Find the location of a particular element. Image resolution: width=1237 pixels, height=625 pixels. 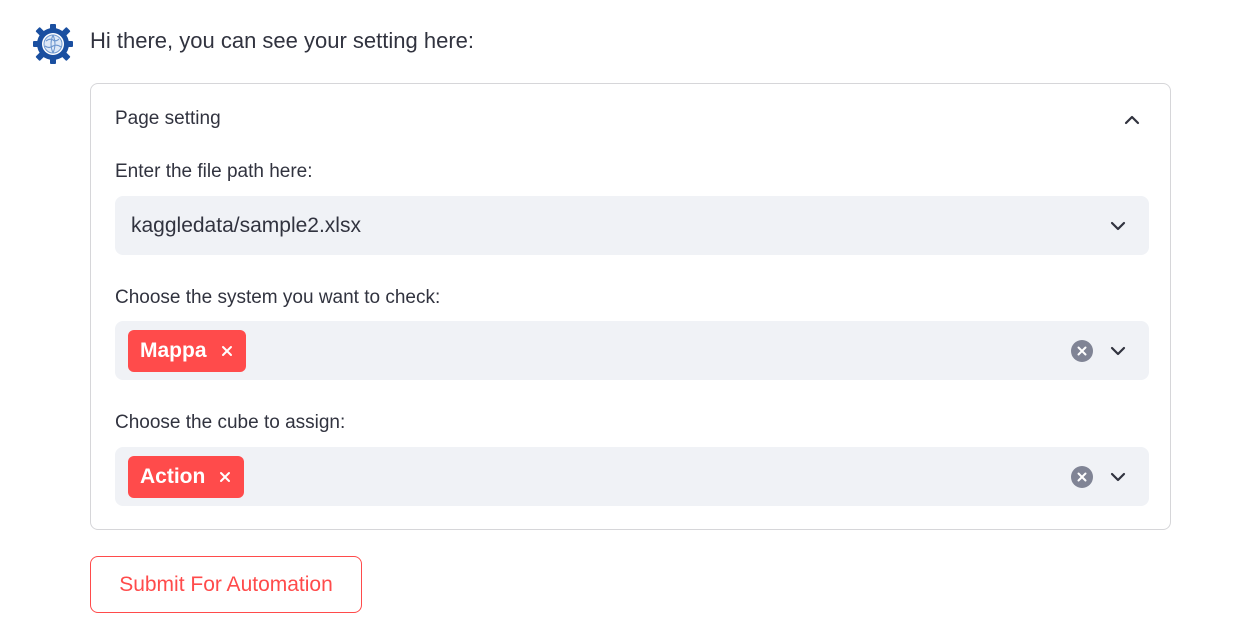

file-path-label: Enter the file path here: is located at coordinates (214, 171).